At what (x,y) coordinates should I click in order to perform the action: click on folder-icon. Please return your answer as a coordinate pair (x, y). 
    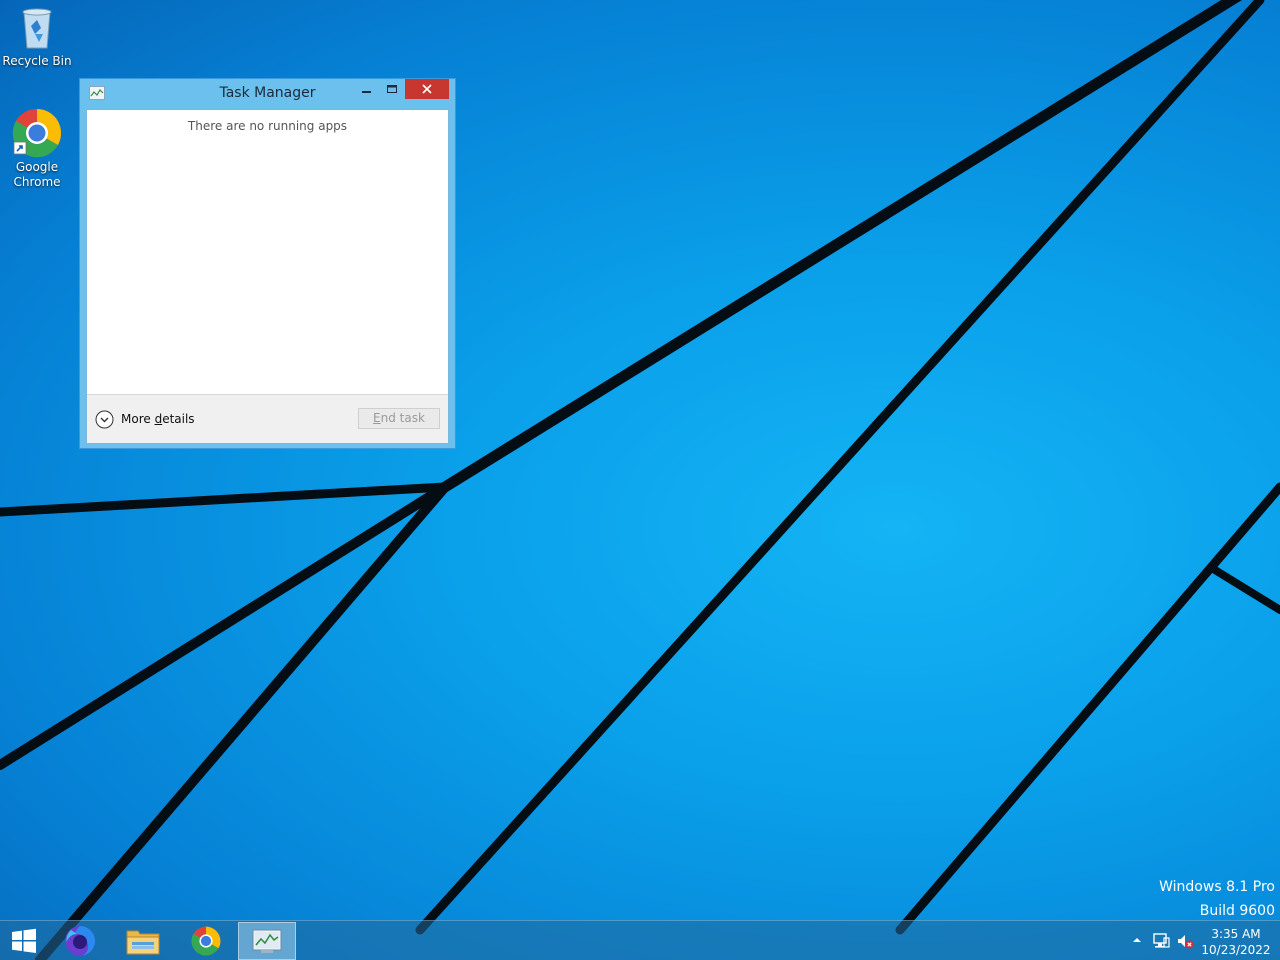
    Looking at the image, I should click on (143, 942).